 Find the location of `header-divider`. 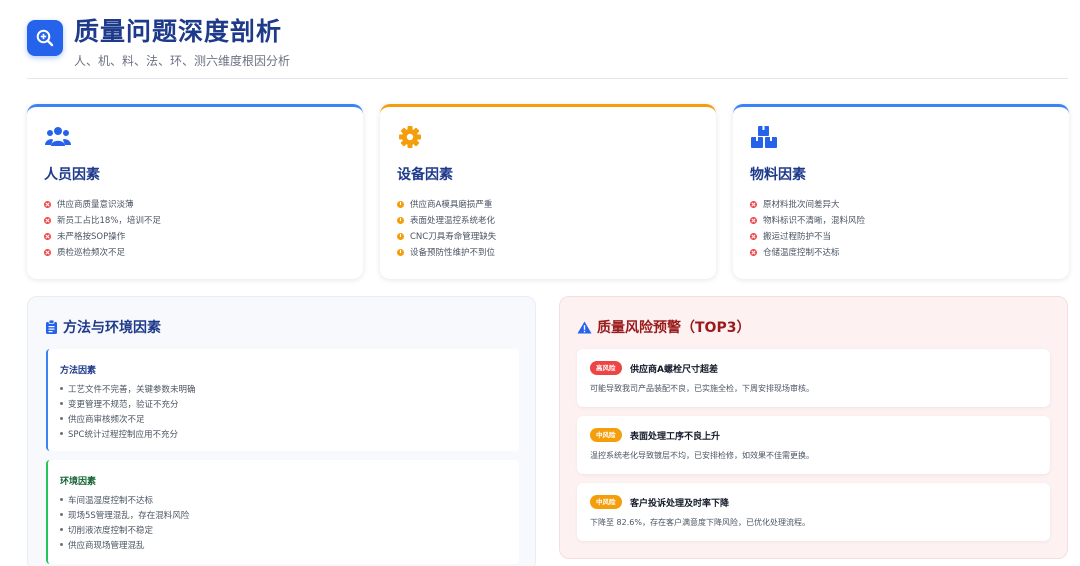

header-divider is located at coordinates (547, 78).